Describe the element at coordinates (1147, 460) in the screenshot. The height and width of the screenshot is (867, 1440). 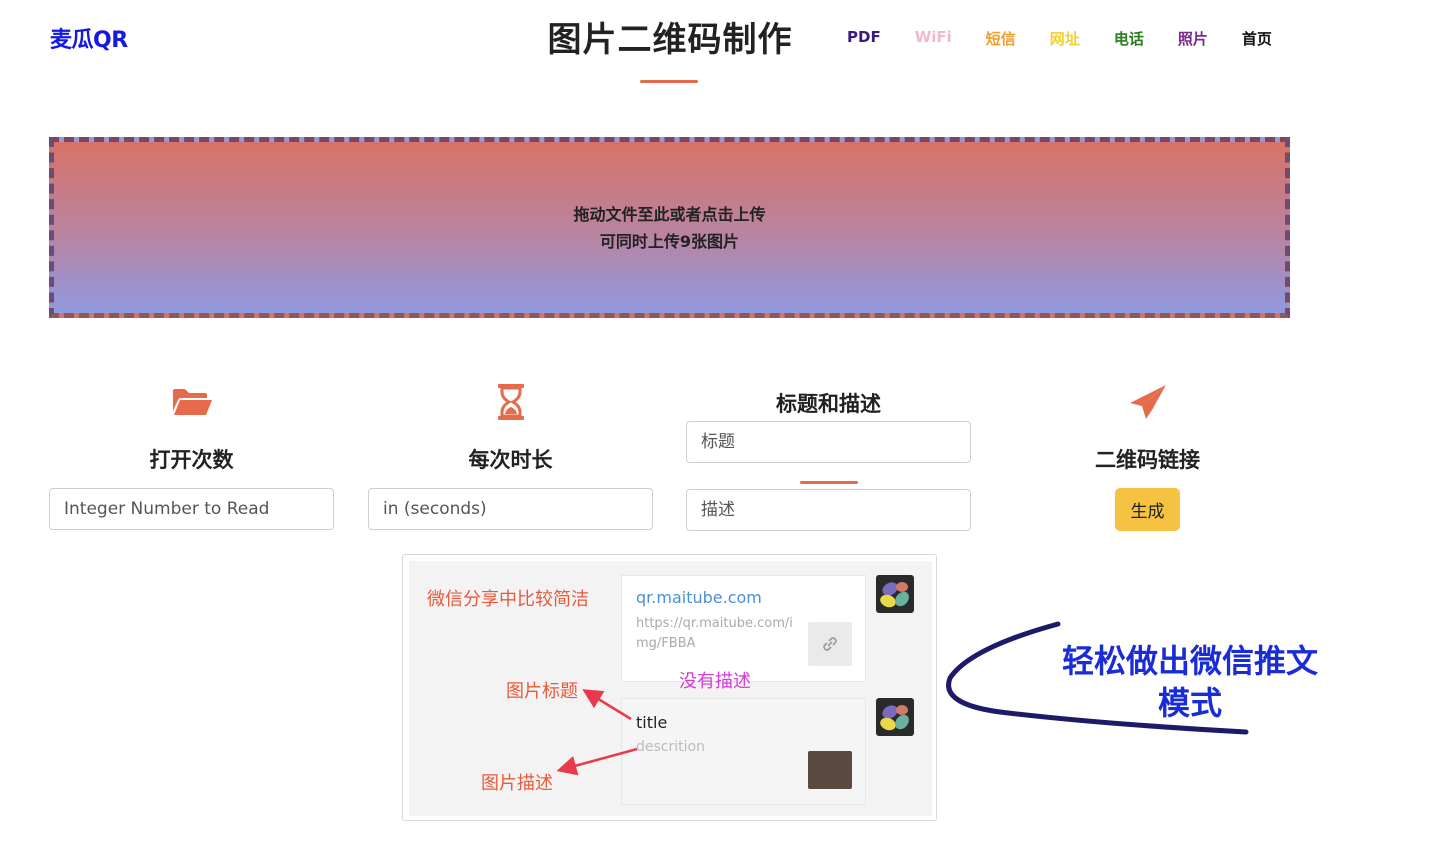
I see `qr-link-label: 二维码链接` at that location.